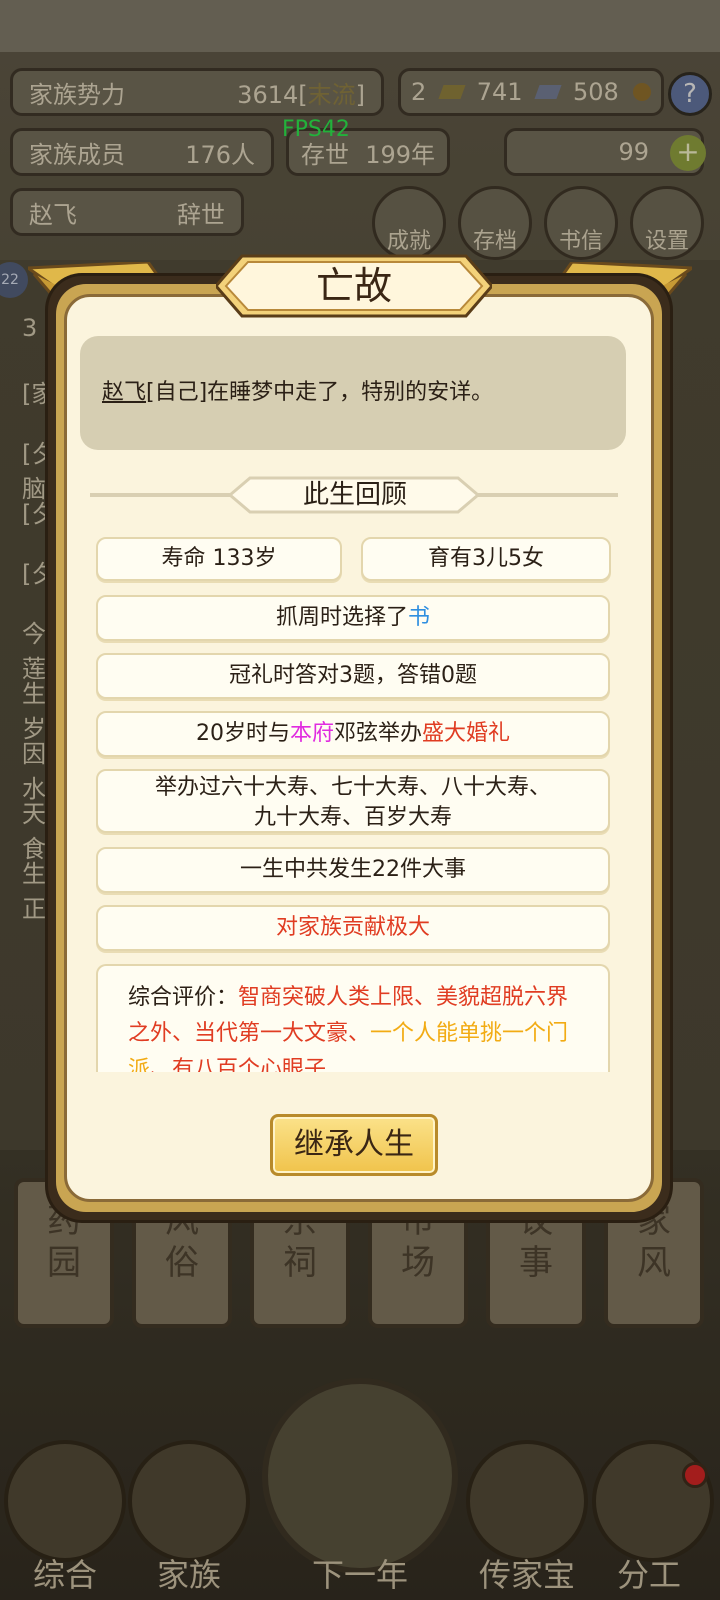 The height and width of the screenshot is (1600, 720). Describe the element at coordinates (353, 734) in the screenshot. I see `wedding-card: 20岁时与本府邓弦举办盛大婚礼` at that location.